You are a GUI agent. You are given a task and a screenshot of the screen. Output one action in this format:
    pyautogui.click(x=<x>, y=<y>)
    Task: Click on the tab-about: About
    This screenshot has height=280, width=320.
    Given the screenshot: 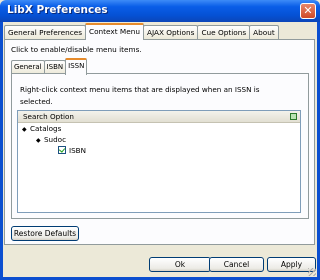 What is the action you would take?
    pyautogui.click(x=264, y=32)
    